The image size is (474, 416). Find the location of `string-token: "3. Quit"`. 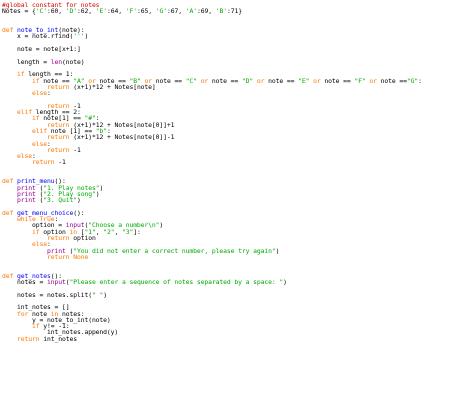

string-token: "3. Quit" is located at coordinates (60, 200).